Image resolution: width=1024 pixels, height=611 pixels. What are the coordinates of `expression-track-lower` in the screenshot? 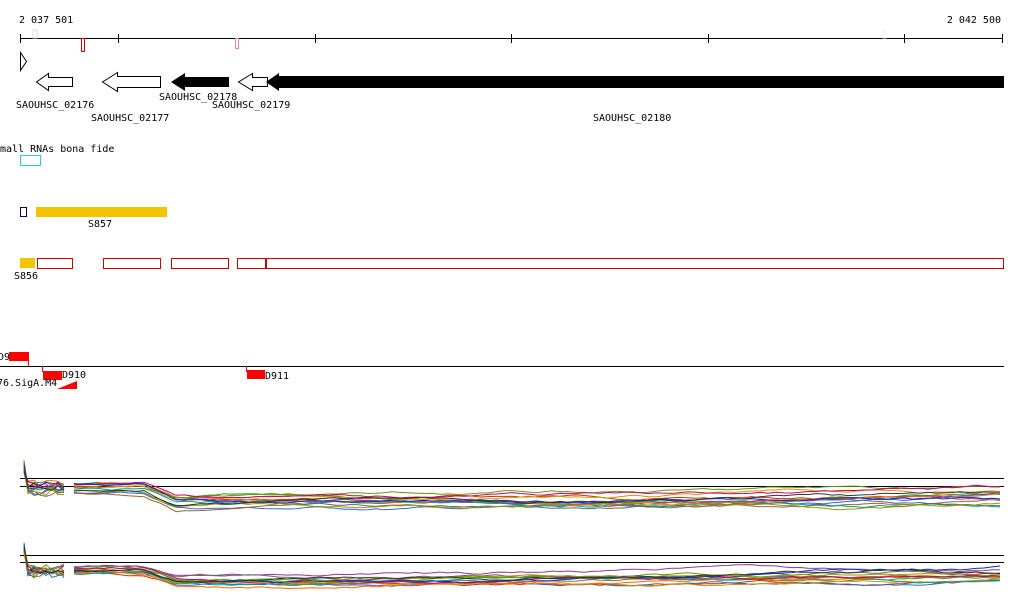 It's located at (512, 566).